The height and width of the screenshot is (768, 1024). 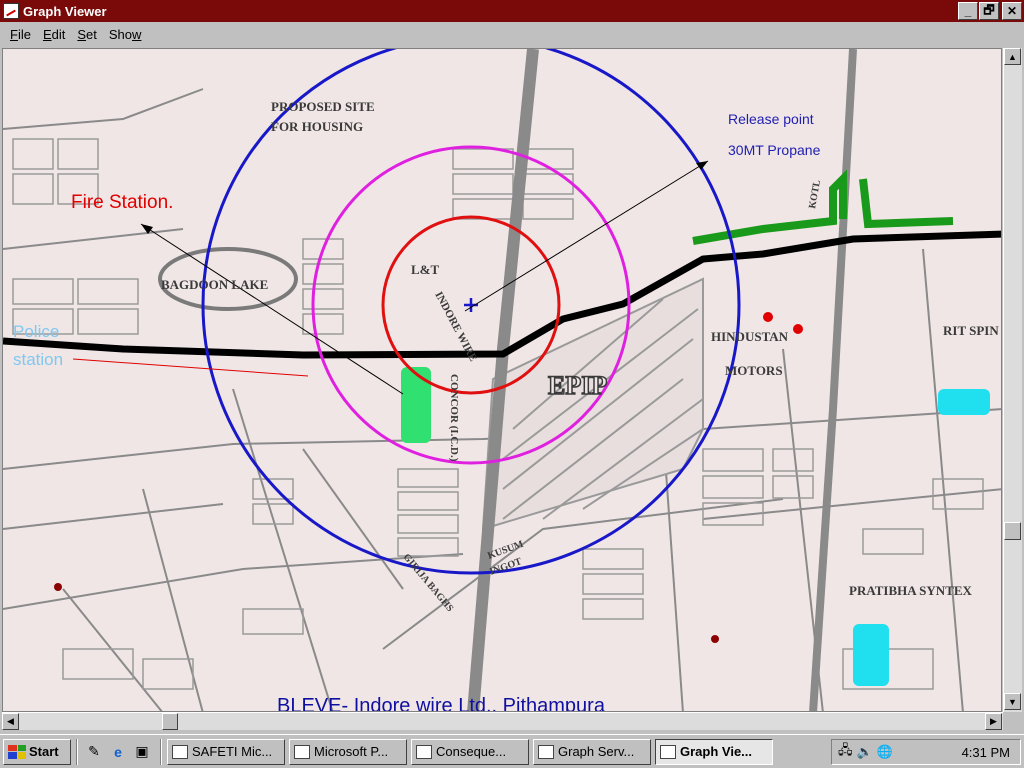 What do you see at coordinates (38, 359) in the screenshot?
I see `police-station-label-2: station` at bounding box center [38, 359].